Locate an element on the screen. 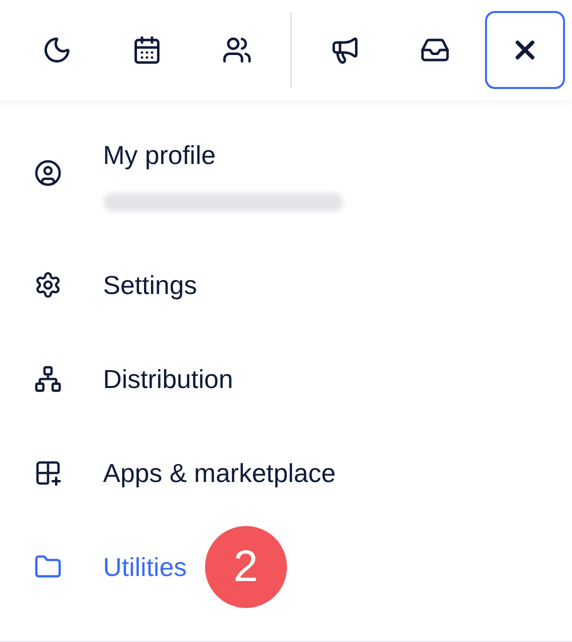 The height and width of the screenshot is (642, 572). menu-label: Apps & marketplace is located at coordinates (219, 473).